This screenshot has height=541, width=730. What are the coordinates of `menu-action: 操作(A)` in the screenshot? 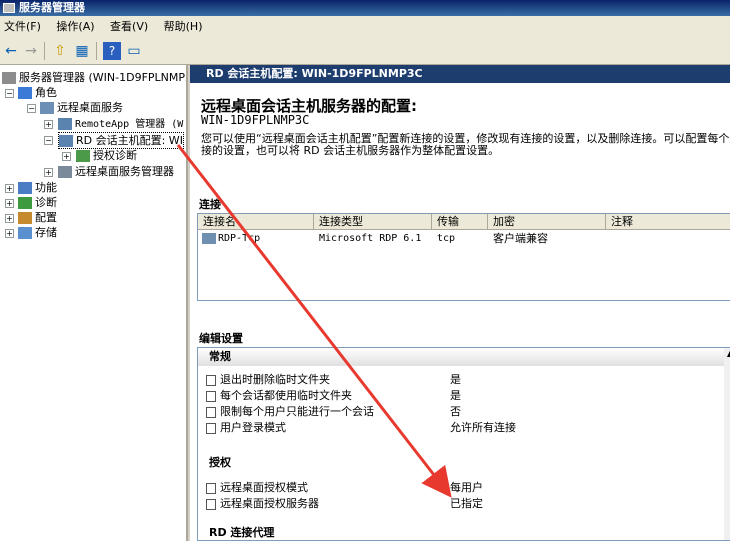 It's located at (75, 26).